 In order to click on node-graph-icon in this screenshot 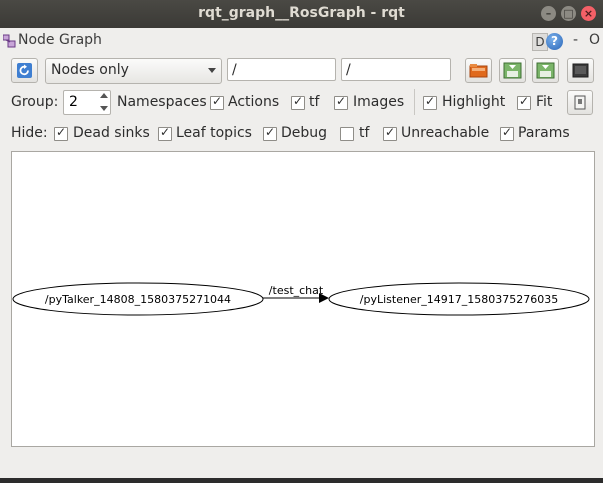, I will do `click(9, 41)`.